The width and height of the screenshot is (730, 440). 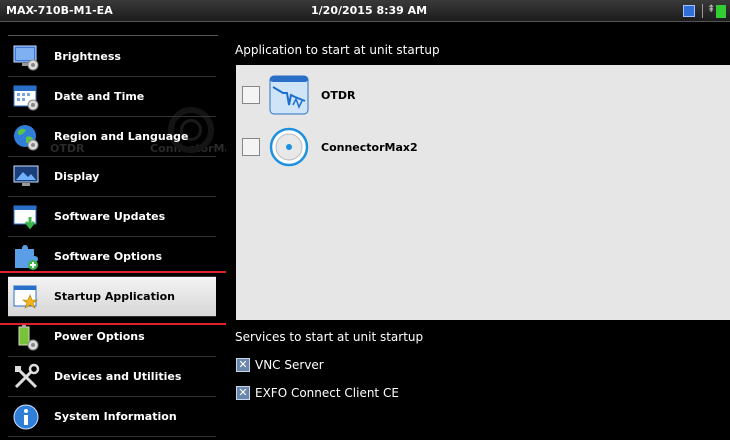 What do you see at coordinates (113, 35) in the screenshot?
I see `sidebar-divider` at bounding box center [113, 35].